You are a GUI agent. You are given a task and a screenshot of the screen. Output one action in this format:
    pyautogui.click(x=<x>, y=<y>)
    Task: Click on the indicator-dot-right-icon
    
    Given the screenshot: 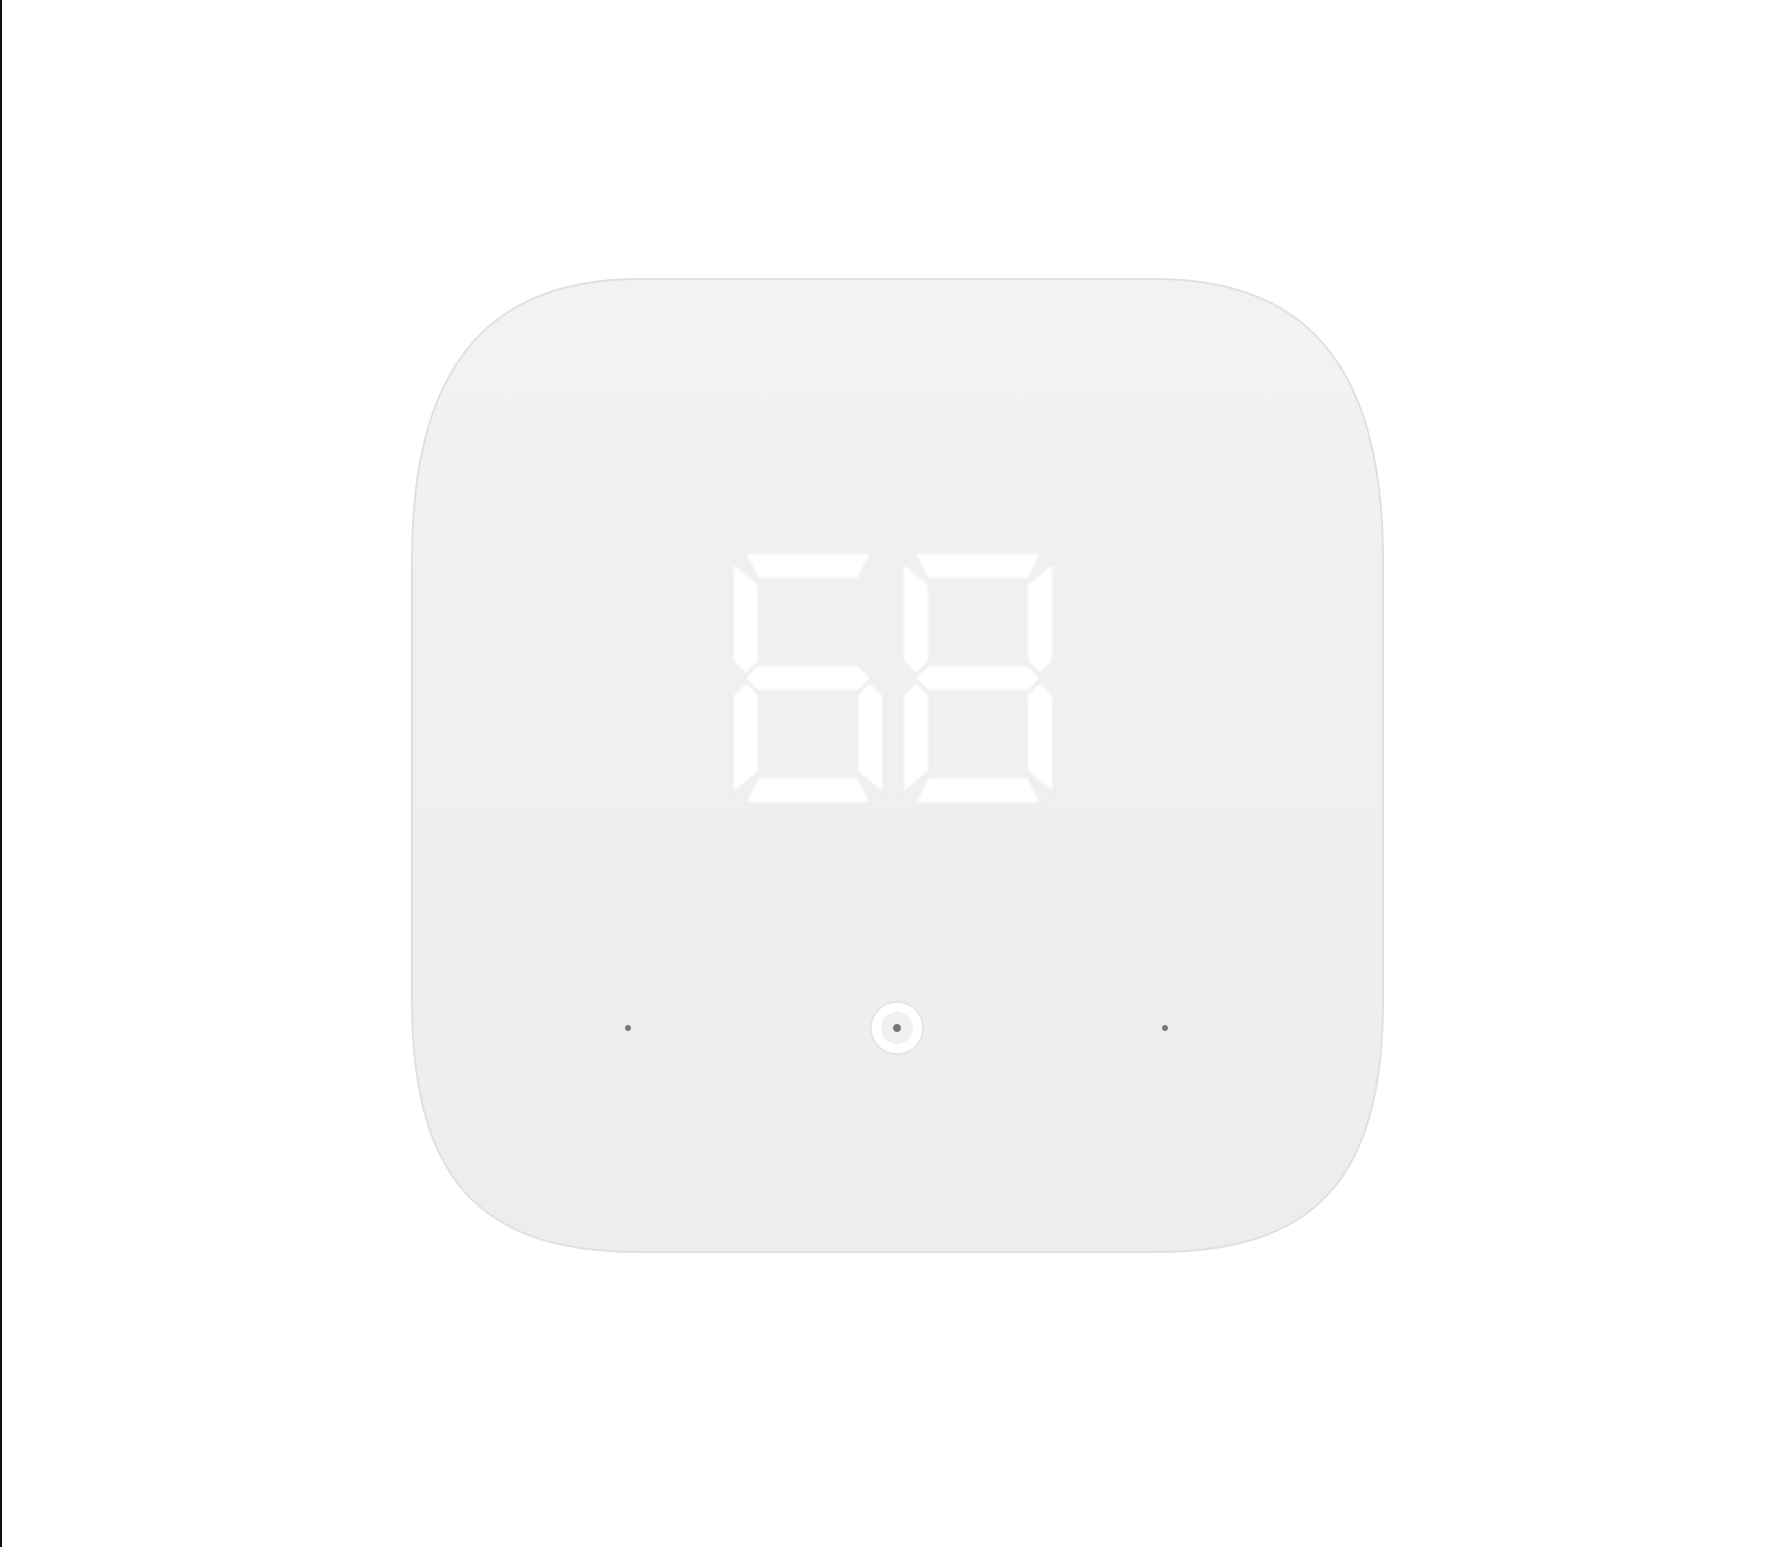 What is the action you would take?
    pyautogui.click(x=1165, y=1028)
    